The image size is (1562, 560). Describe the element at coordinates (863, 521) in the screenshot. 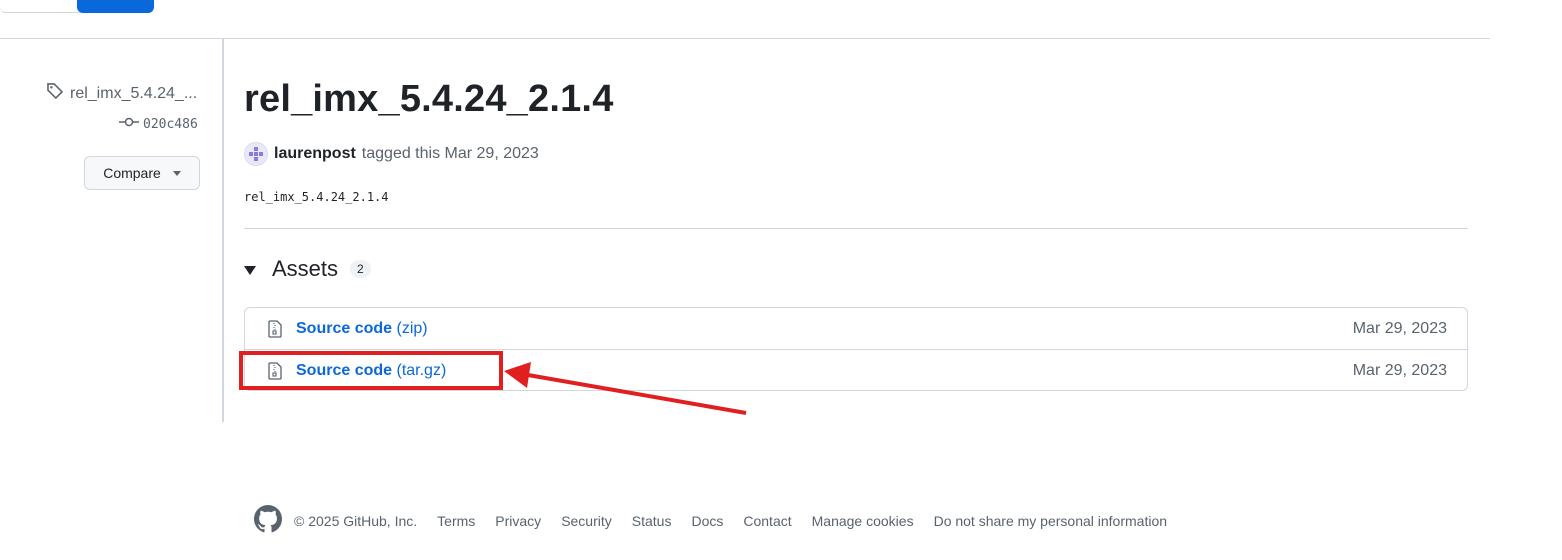

I see `footer-link-manage-cookies: Manage cookies` at that location.